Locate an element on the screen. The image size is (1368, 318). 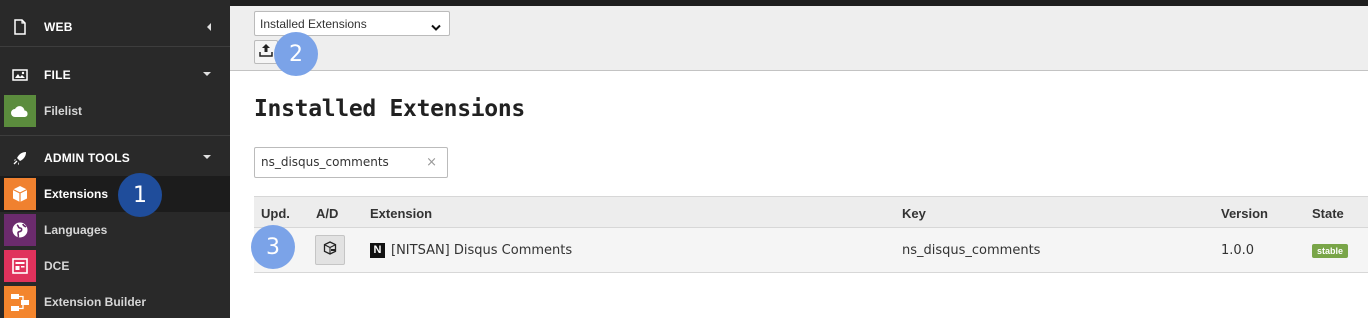
extension-version: 1.0.0 is located at coordinates (1238, 250).